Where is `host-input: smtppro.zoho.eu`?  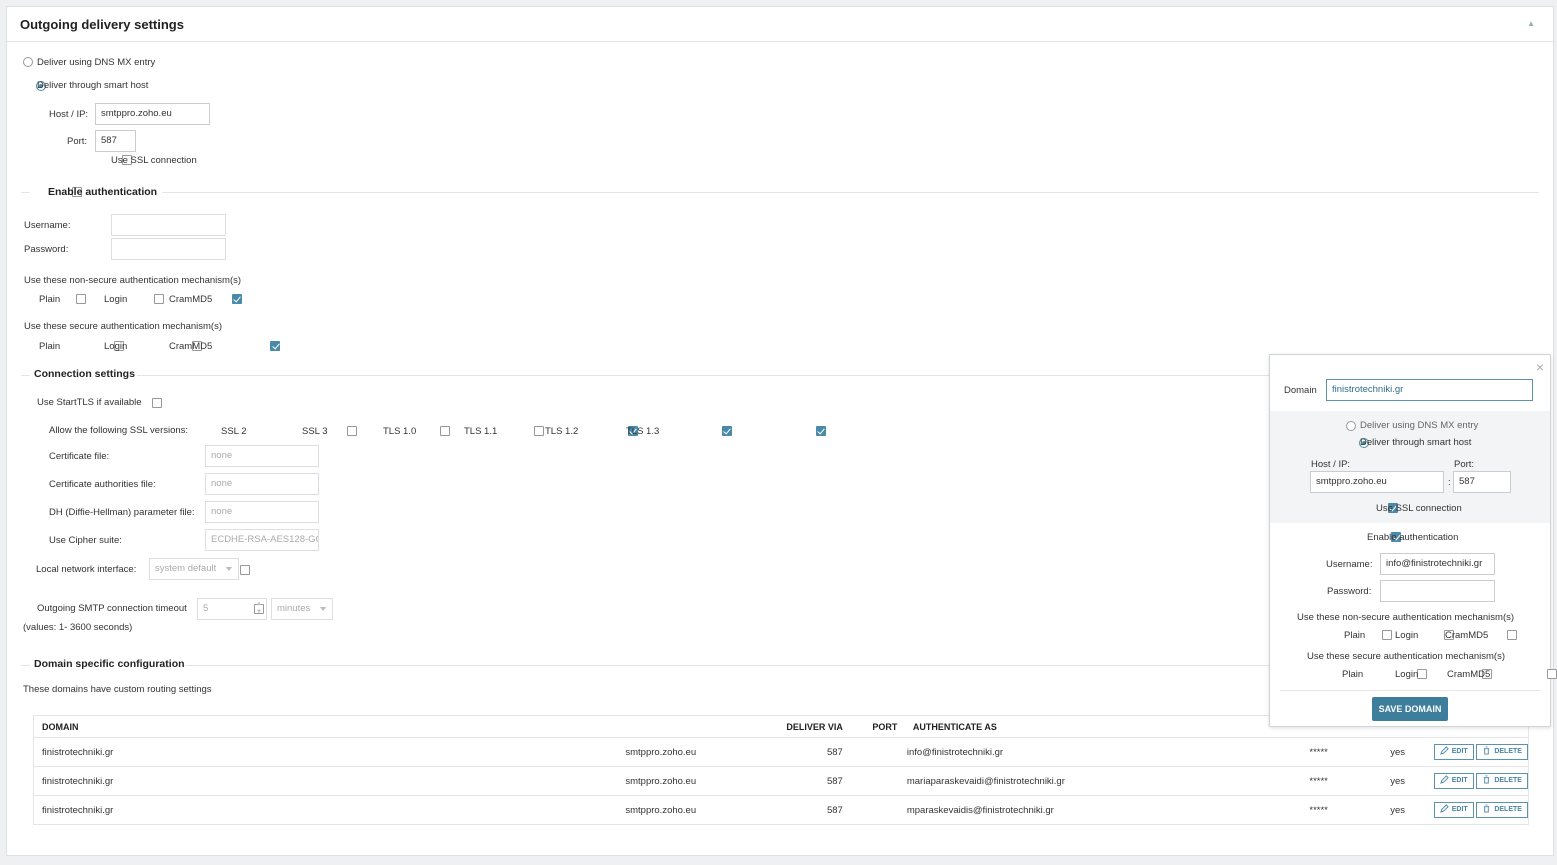 host-input: smtppro.zoho.eu is located at coordinates (152, 114).